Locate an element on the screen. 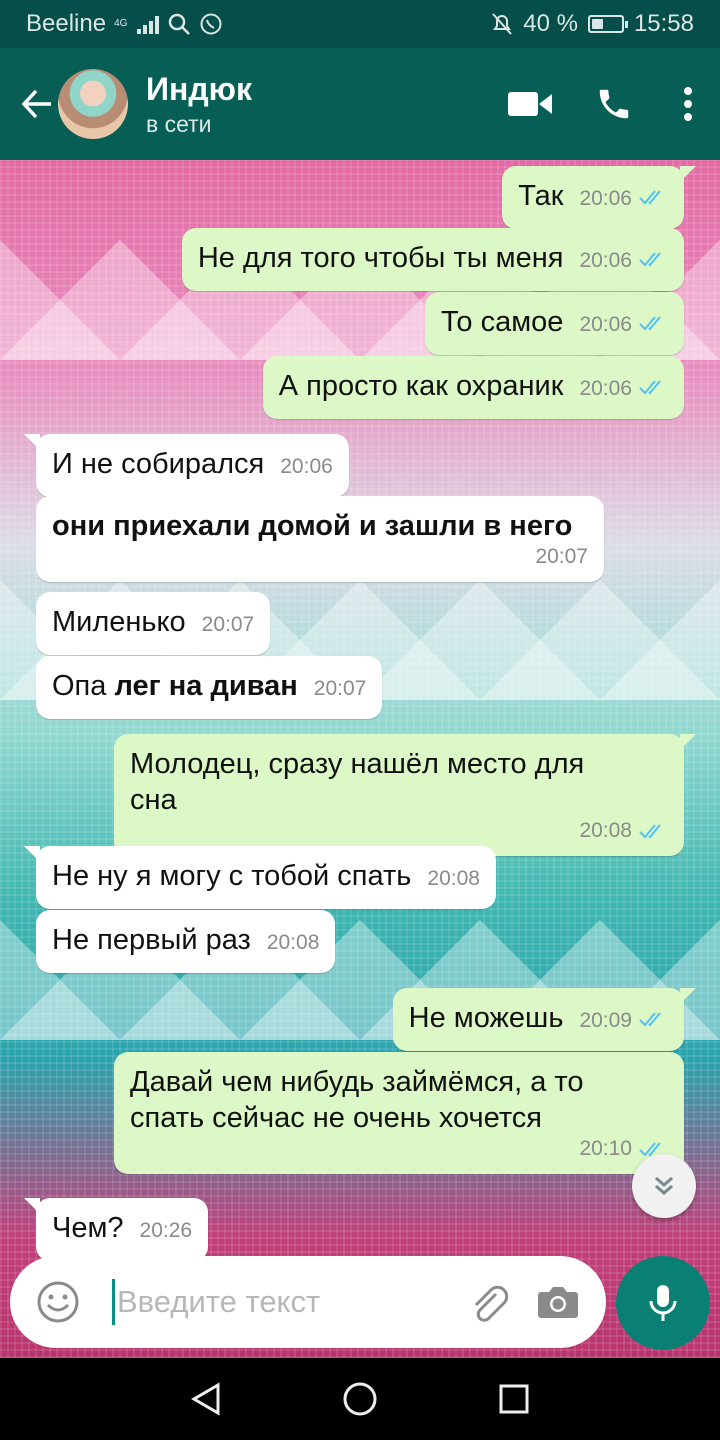 The image size is (720, 1440). nav-recents-icon is located at coordinates (514, 1399).